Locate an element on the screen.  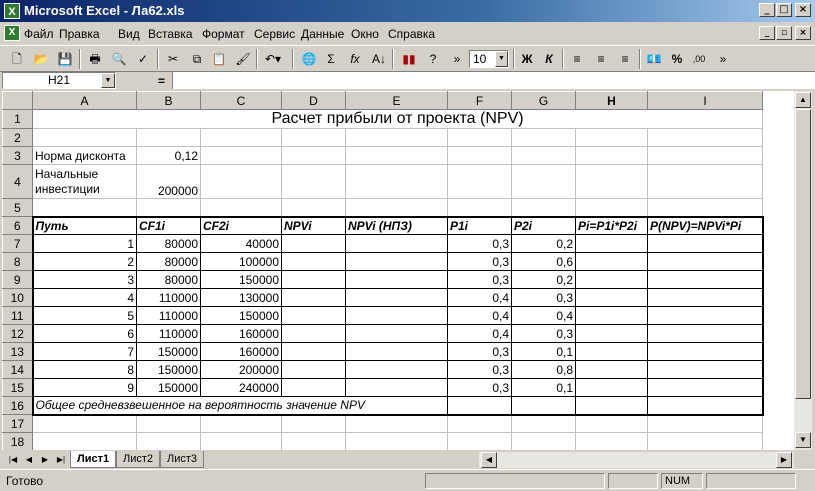
percent-icon: % is located at coordinates (677, 59).